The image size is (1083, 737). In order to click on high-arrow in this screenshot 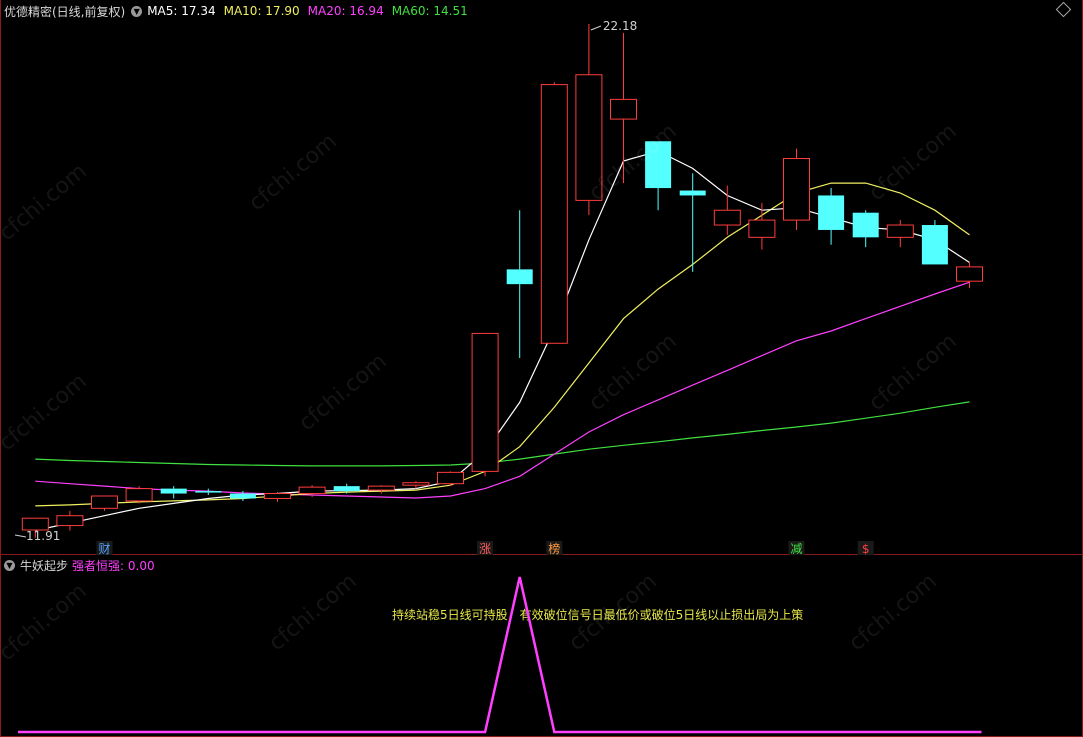, I will do `click(596, 28)`.